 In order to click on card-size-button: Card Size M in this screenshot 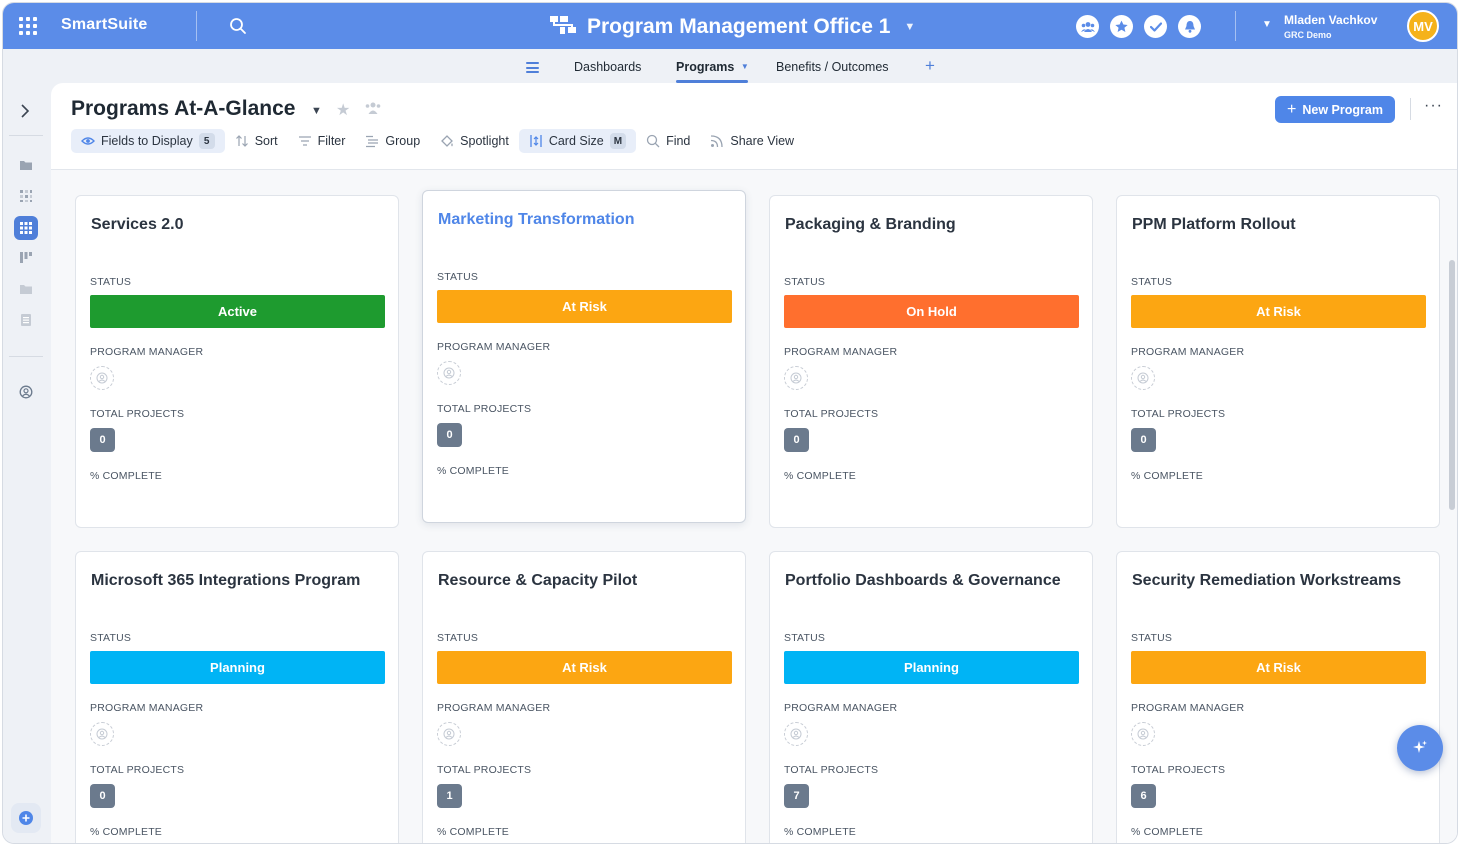, I will do `click(577, 141)`.